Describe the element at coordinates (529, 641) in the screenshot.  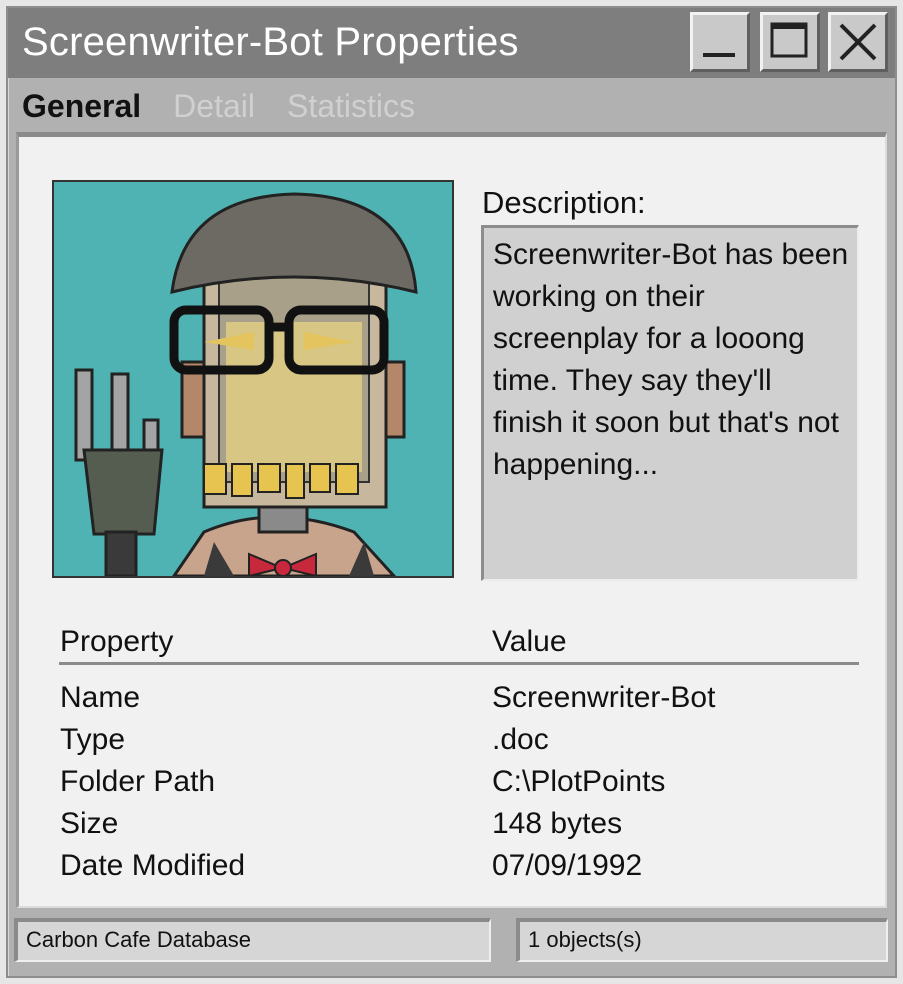
I see `header-value: Value` at that location.